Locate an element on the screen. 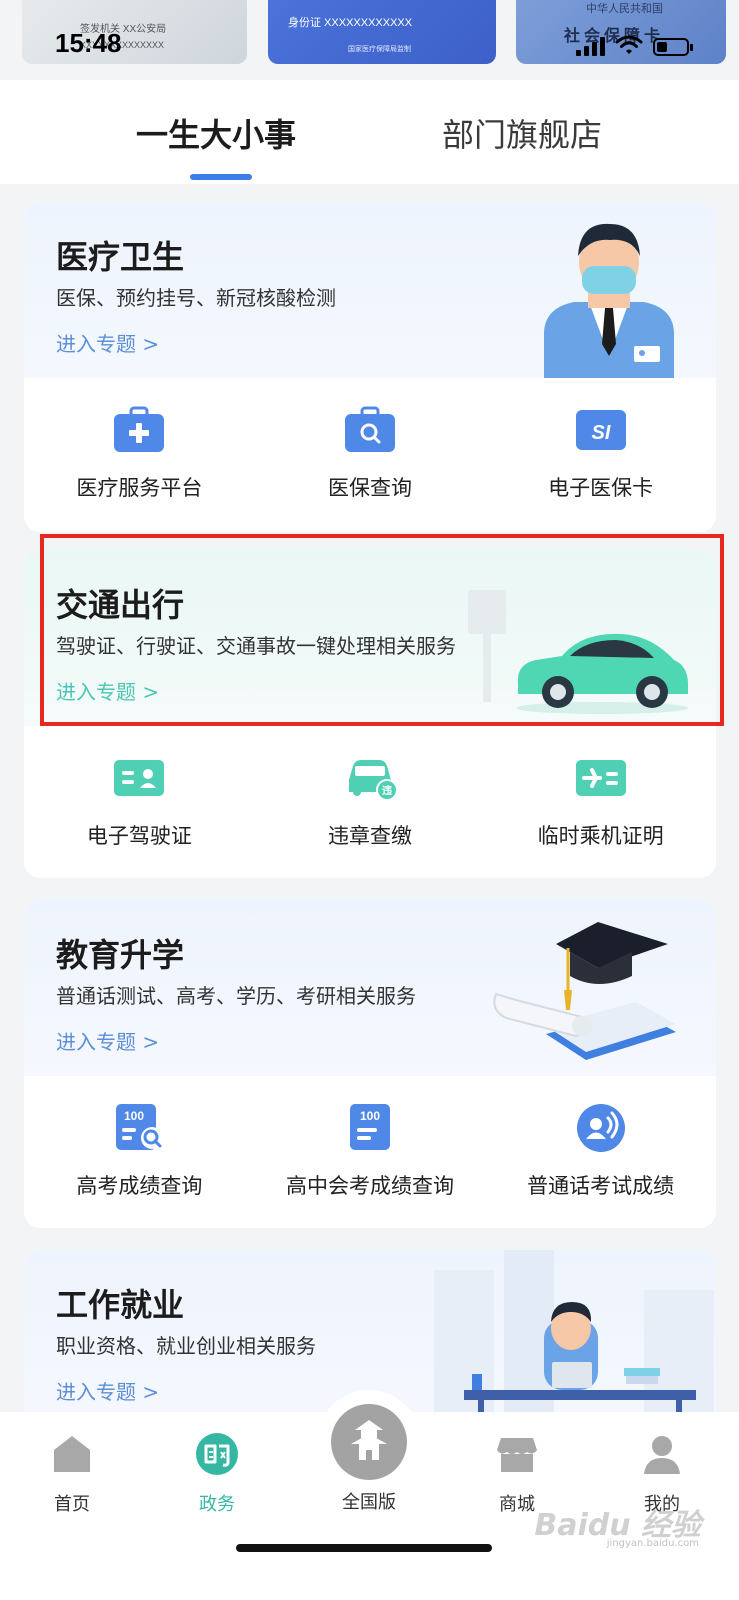 The height and width of the screenshot is (1600, 739). nav-government: 政务 is located at coordinates (217, 1474).